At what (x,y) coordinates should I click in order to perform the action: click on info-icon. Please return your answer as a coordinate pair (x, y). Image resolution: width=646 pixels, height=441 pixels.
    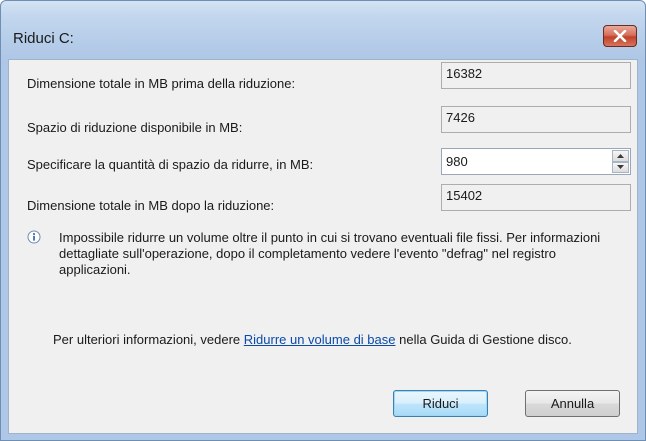
    Looking at the image, I should click on (34, 237).